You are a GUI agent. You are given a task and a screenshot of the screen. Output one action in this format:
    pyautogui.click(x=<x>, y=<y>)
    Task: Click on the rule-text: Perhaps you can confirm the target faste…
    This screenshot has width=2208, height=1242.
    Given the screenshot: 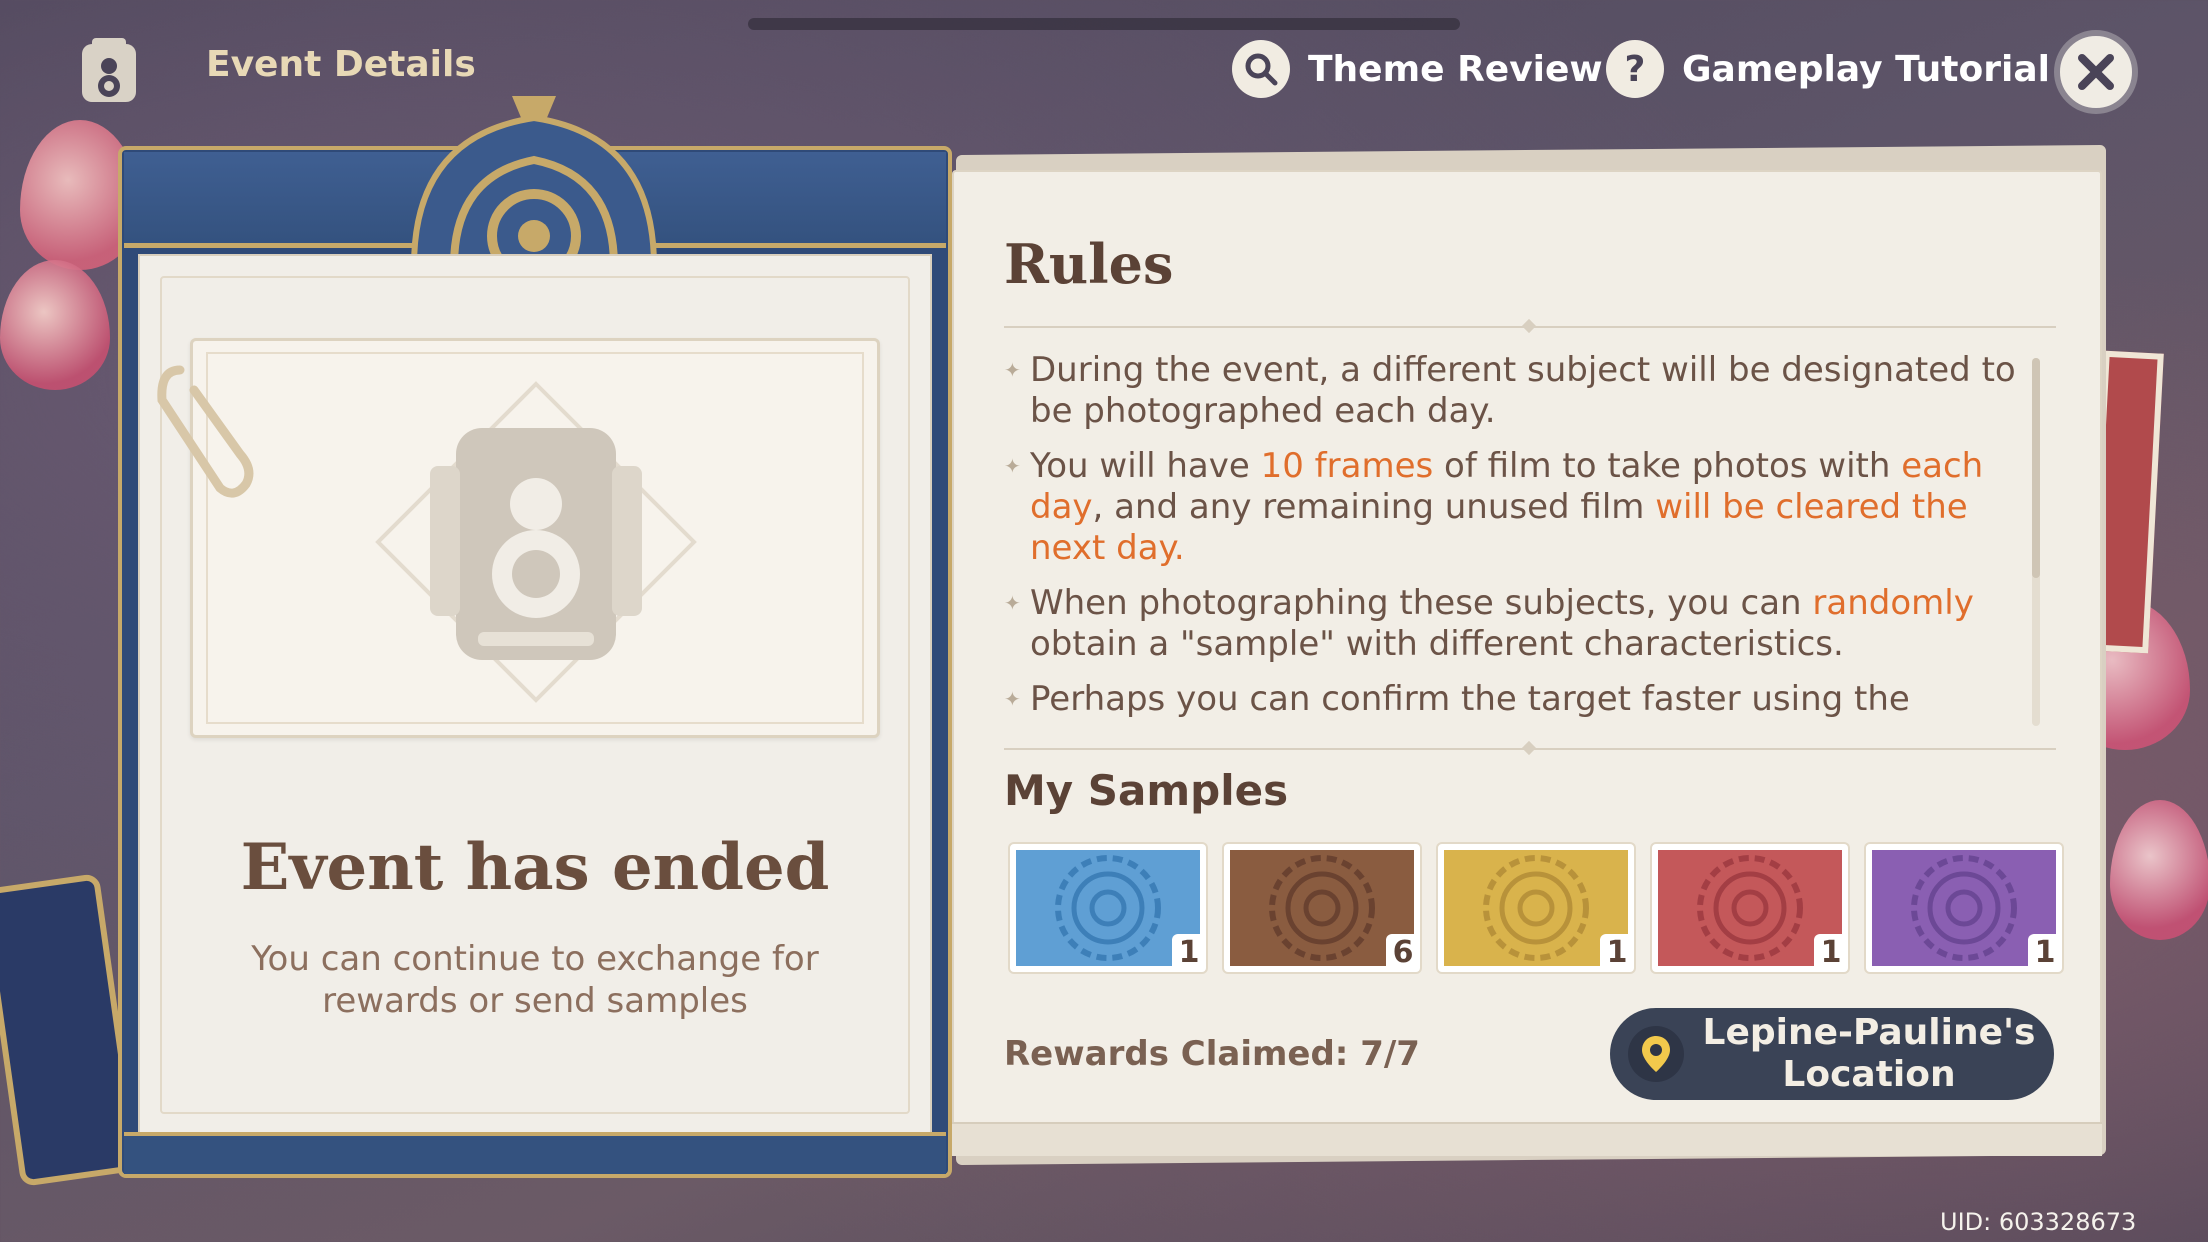 What is the action you would take?
    pyautogui.click(x=1470, y=699)
    